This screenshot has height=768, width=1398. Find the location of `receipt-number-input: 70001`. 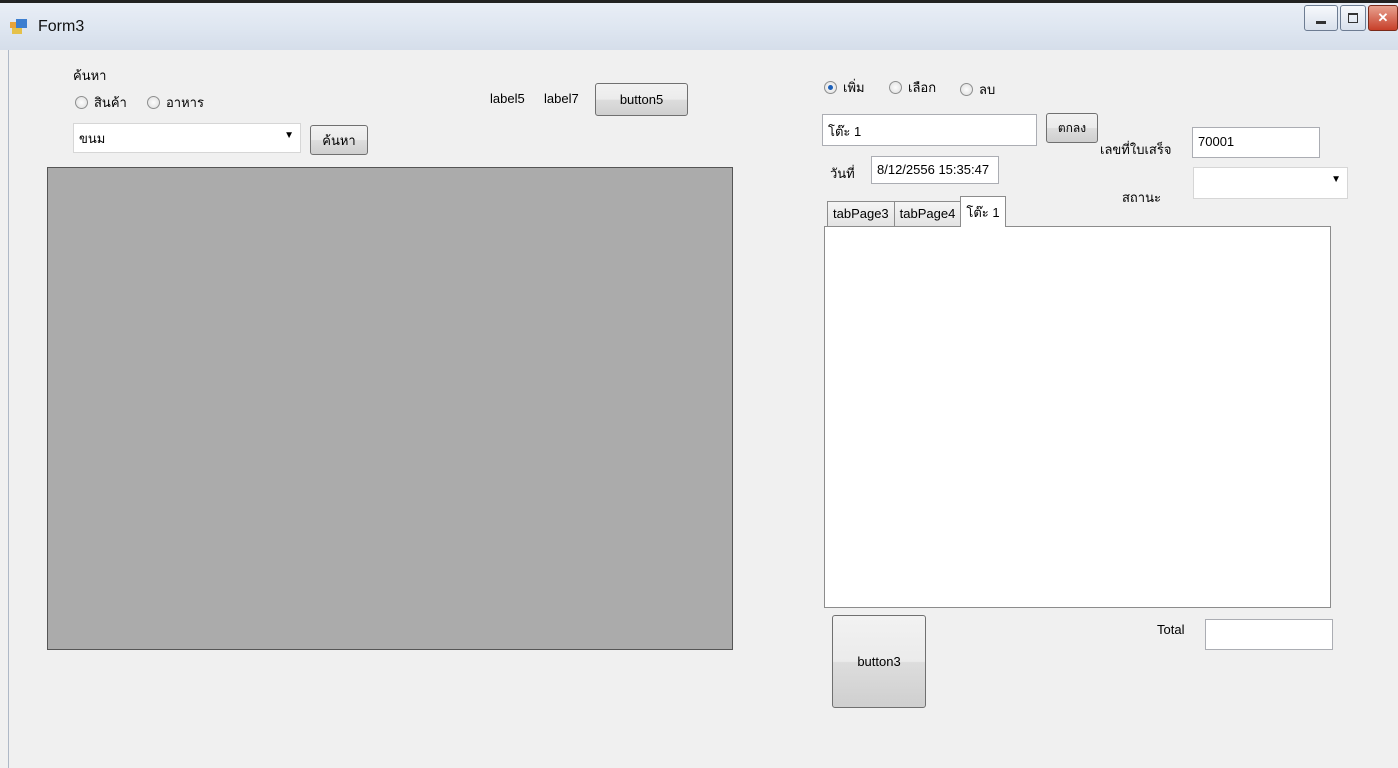

receipt-number-input: 70001 is located at coordinates (1256, 142).